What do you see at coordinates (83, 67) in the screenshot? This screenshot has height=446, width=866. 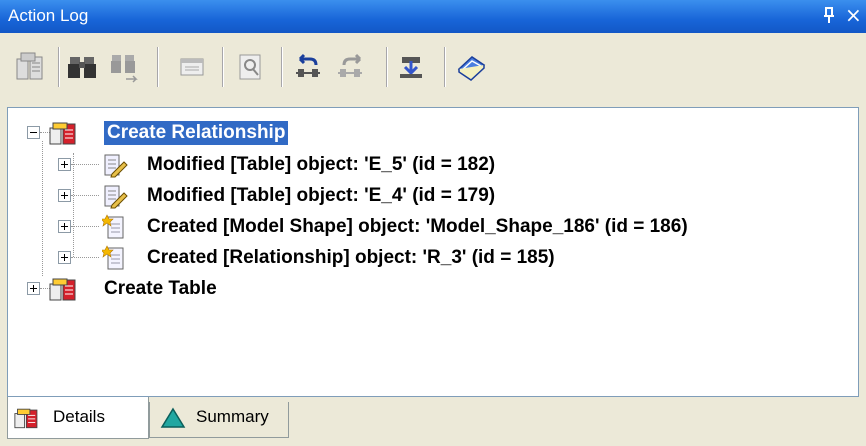 I see `binoculars-icon` at bounding box center [83, 67].